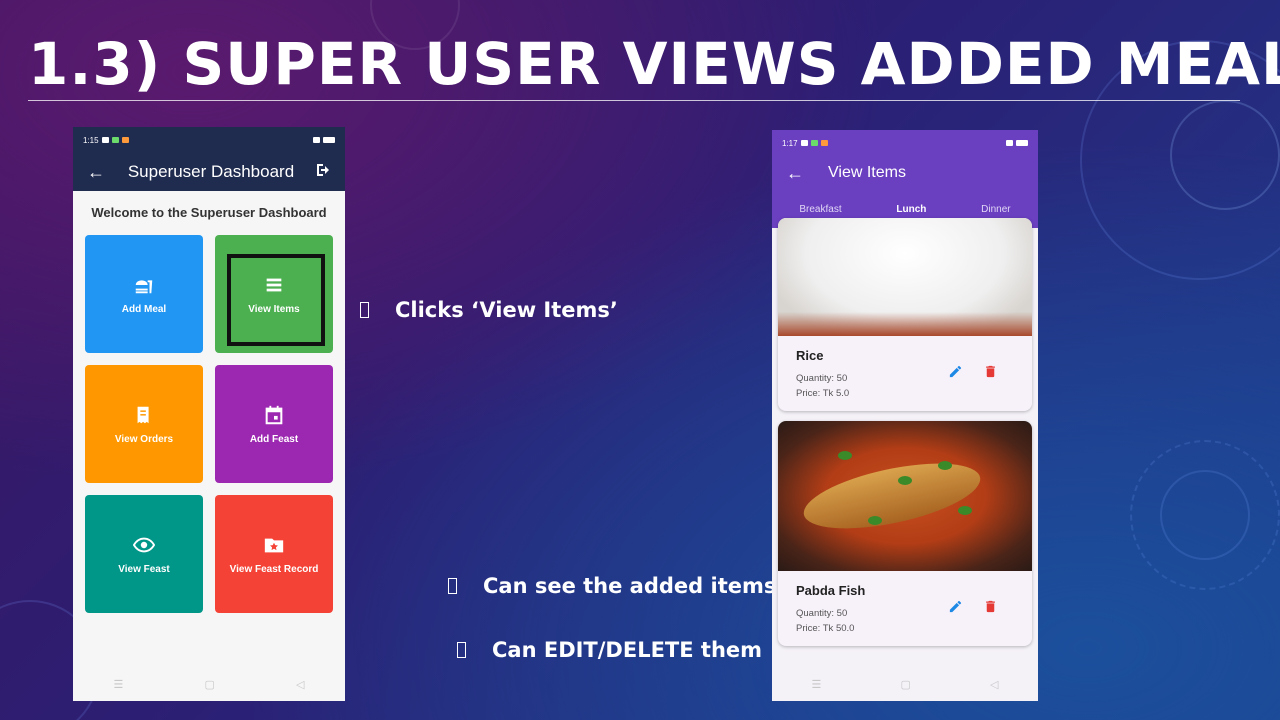 This screenshot has width=1280, height=720. I want to click on rice-image, so click(905, 277).